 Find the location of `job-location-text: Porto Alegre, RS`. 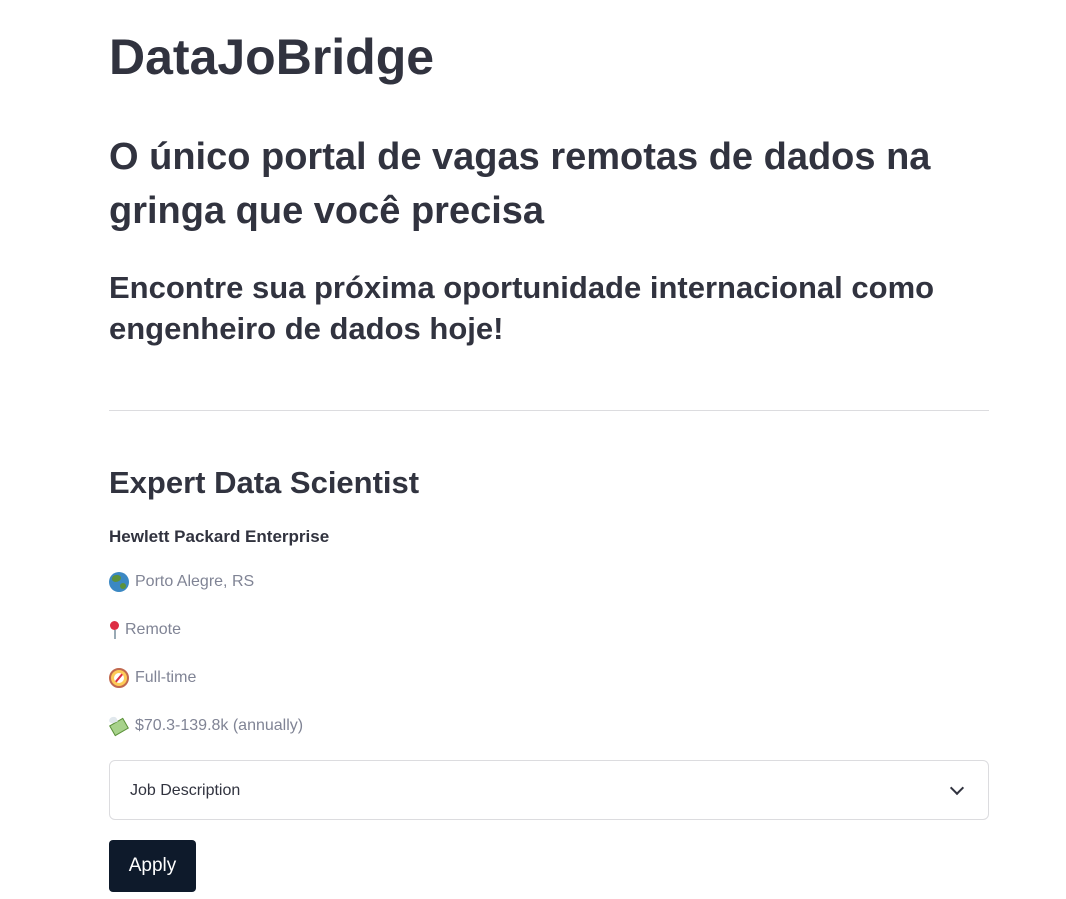

job-location-text: Porto Alegre, RS is located at coordinates (195, 581).